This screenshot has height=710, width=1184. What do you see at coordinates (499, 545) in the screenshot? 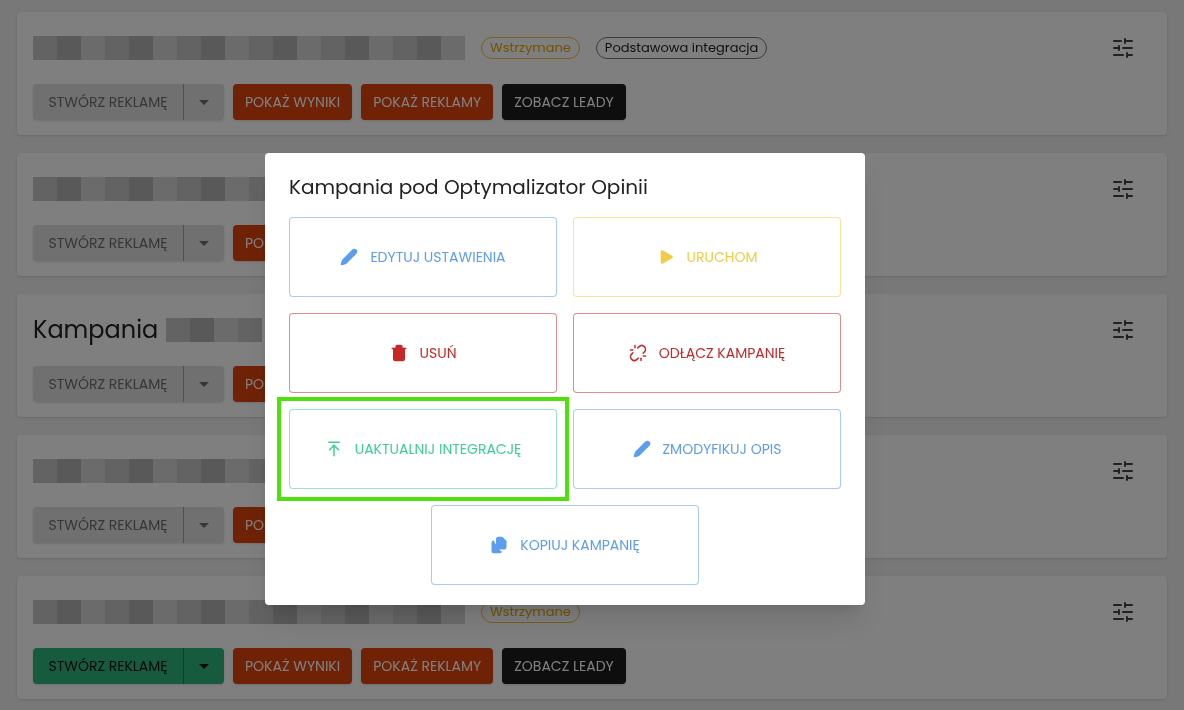
I see `documents-icon` at bounding box center [499, 545].